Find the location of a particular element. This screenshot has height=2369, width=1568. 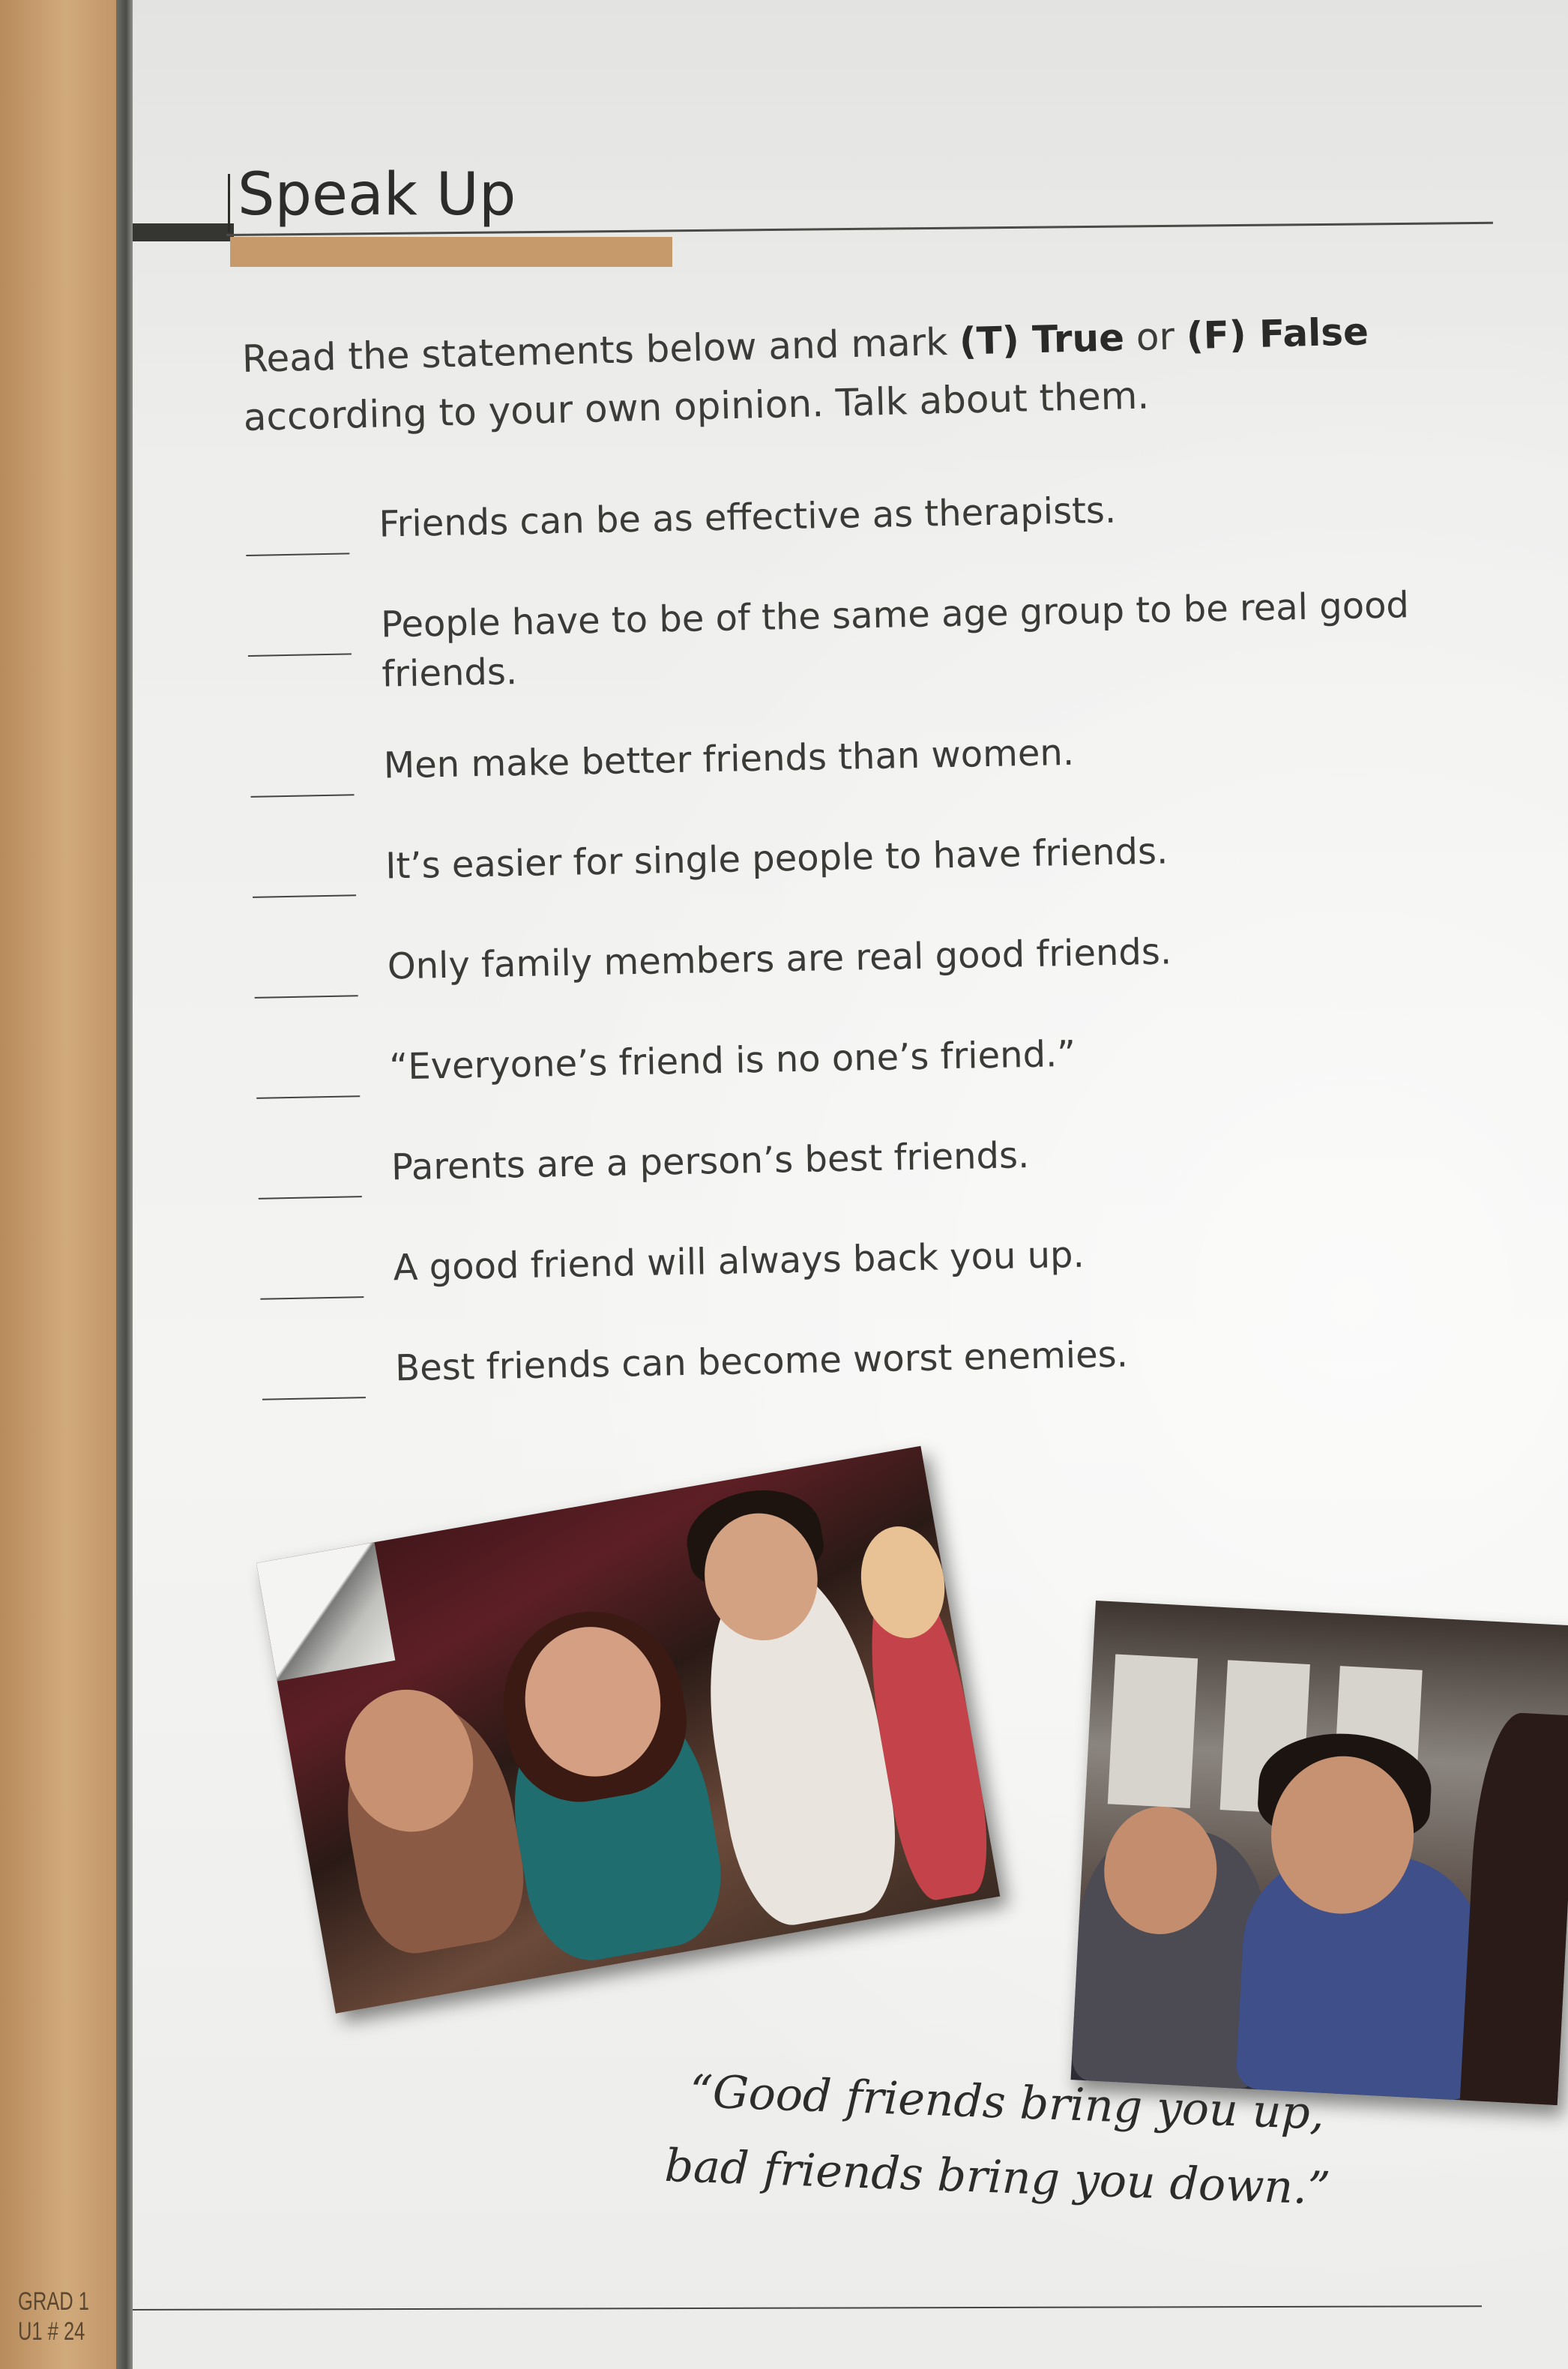

grade-unit-label: GRAD 1 U1 # 24 is located at coordinates (53, 2317).